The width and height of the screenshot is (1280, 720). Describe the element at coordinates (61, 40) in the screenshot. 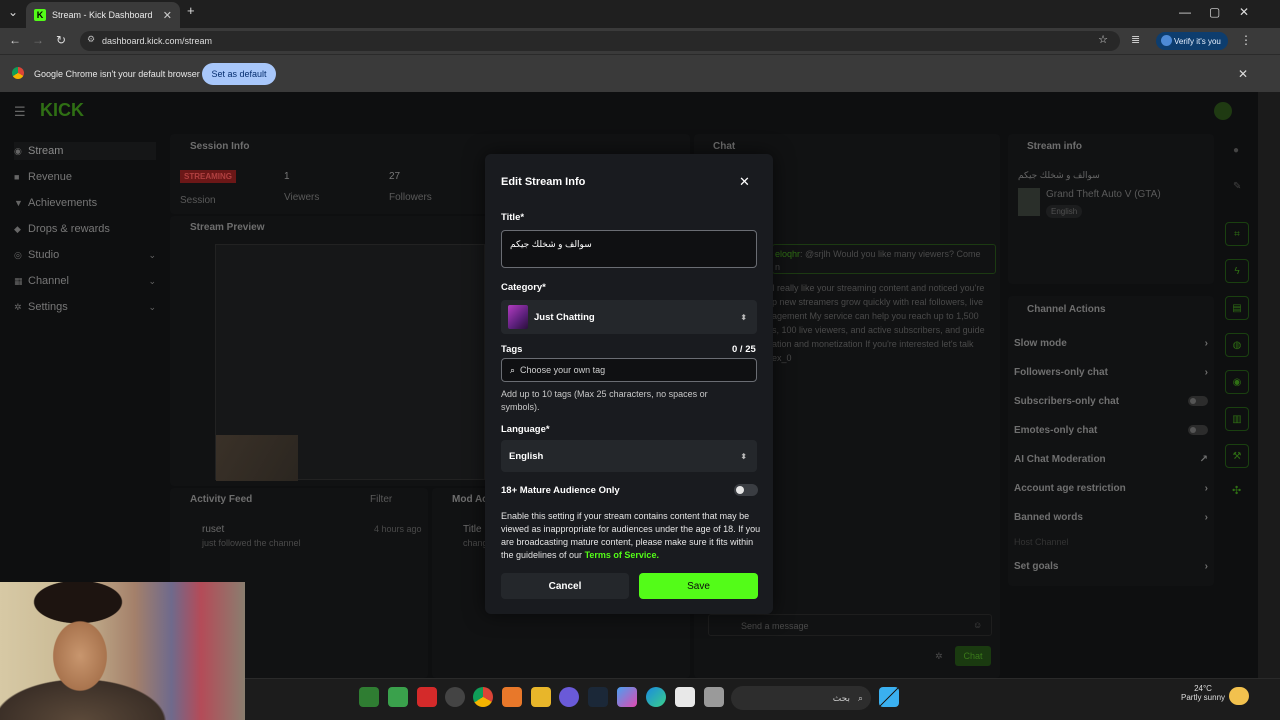

I see `reload-icon: ↻` at that location.